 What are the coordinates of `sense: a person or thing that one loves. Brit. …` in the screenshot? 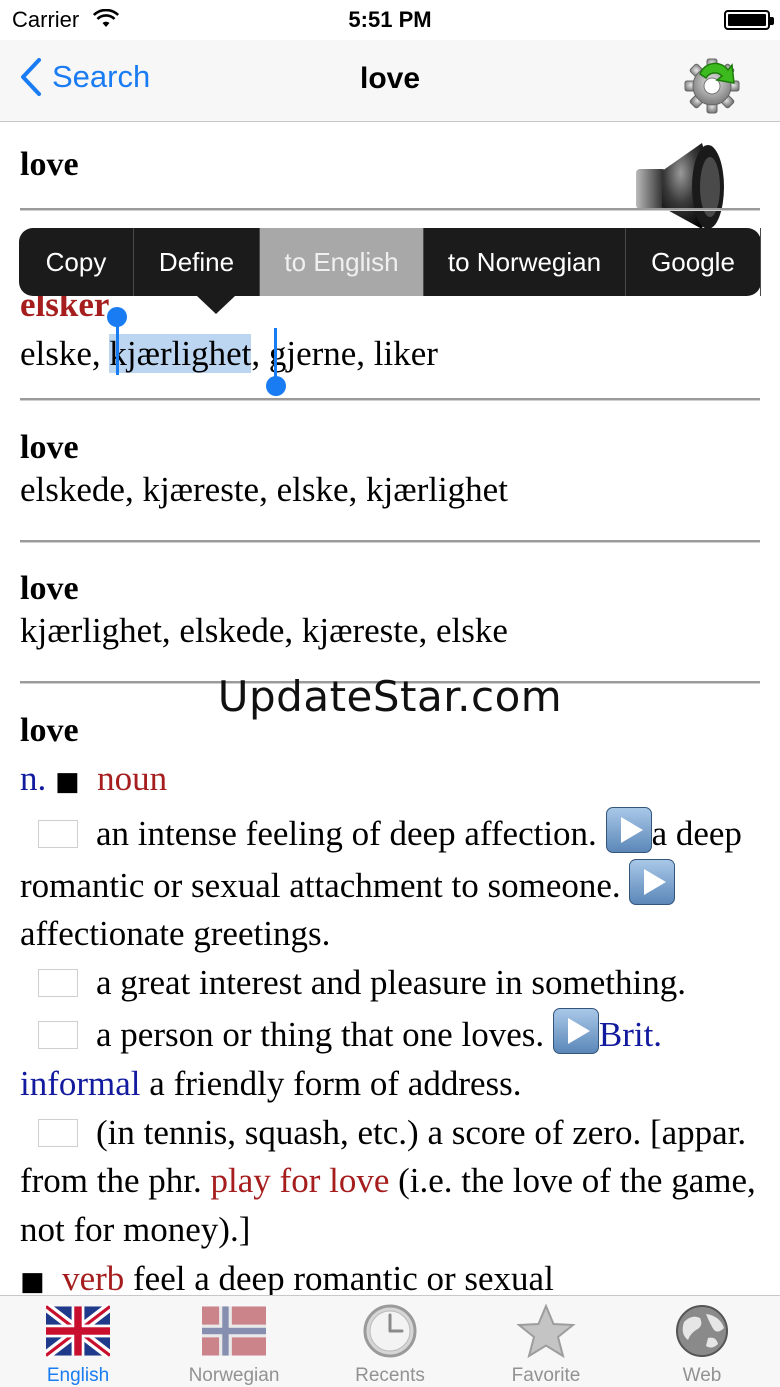 It's located at (392, 1058).